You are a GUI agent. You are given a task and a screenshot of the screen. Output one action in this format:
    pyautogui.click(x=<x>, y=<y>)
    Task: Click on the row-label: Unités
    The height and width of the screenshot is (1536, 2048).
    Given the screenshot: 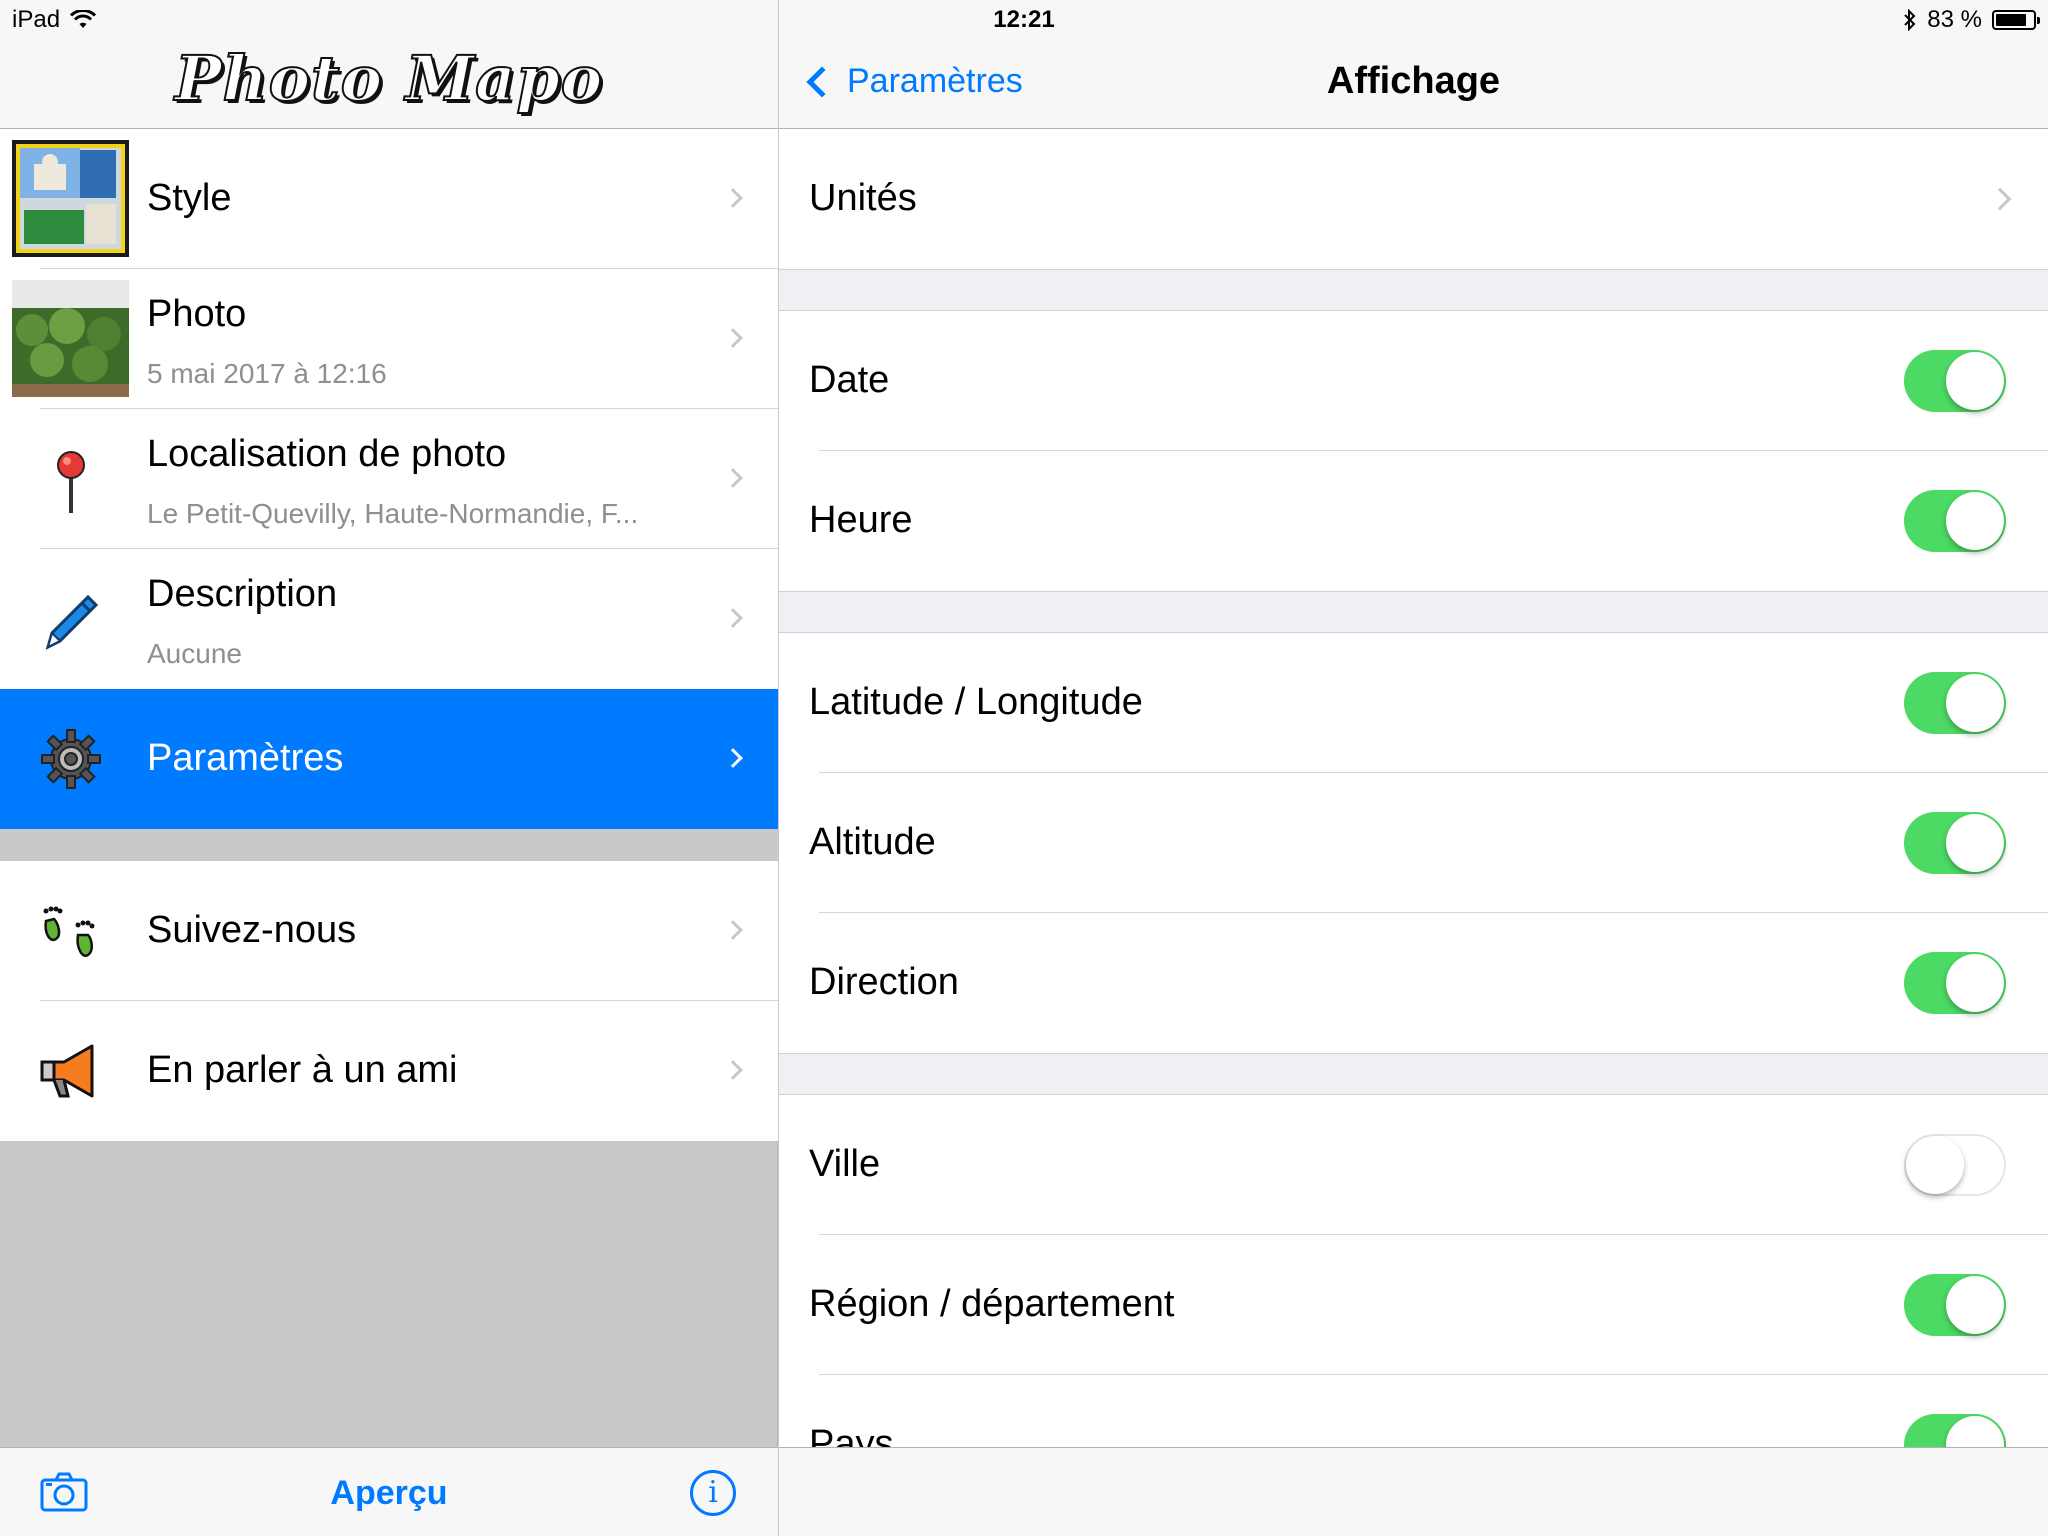 What is the action you would take?
    pyautogui.click(x=863, y=198)
    